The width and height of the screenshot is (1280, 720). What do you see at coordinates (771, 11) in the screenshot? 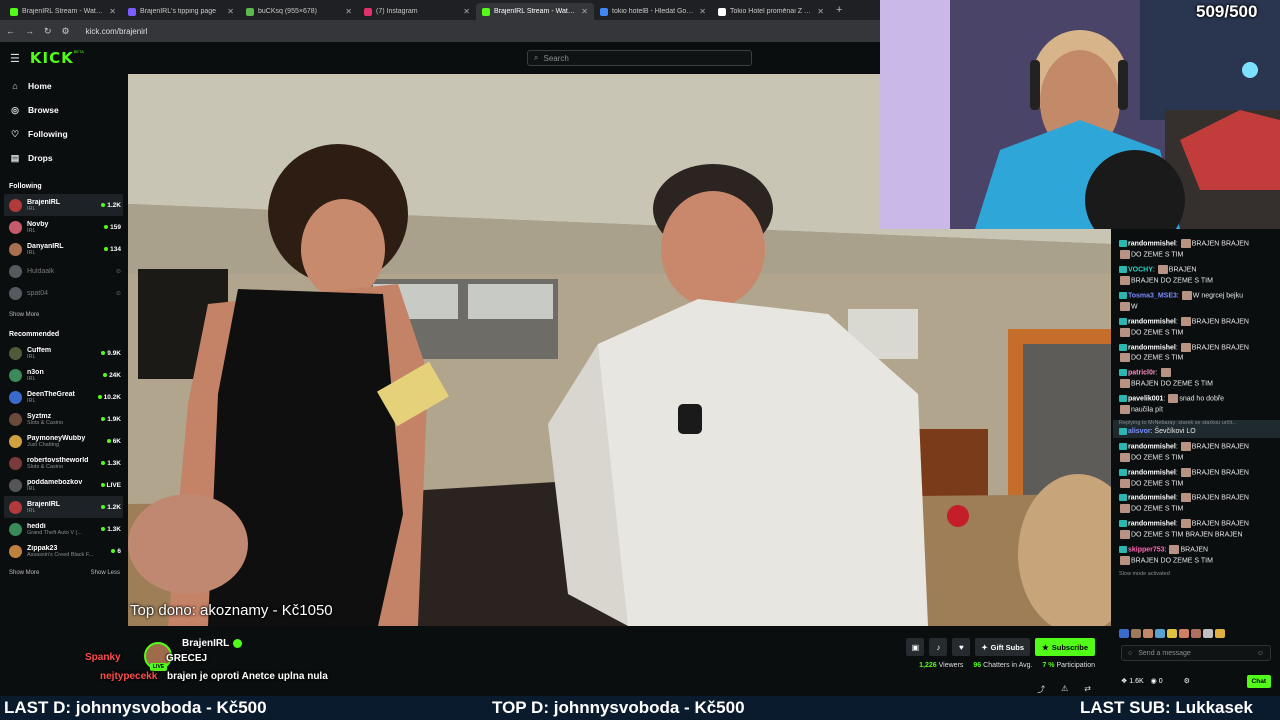
I see `browser-tab: Tokio Hotel proměnai Z Bila je ✕` at bounding box center [771, 11].